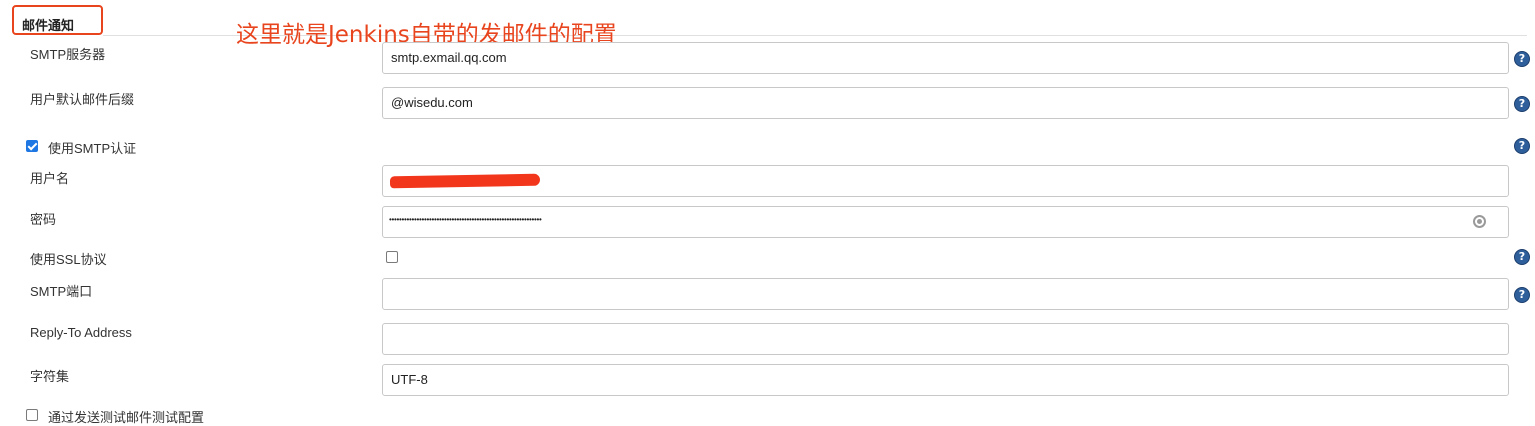  Describe the element at coordinates (82, 99) in the screenshot. I see `default-email-suffix-label: 用户默认邮件后缀` at that location.